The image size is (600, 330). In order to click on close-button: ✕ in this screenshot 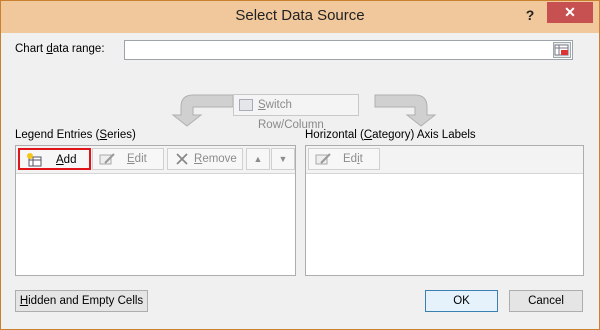, I will do `click(570, 12)`.